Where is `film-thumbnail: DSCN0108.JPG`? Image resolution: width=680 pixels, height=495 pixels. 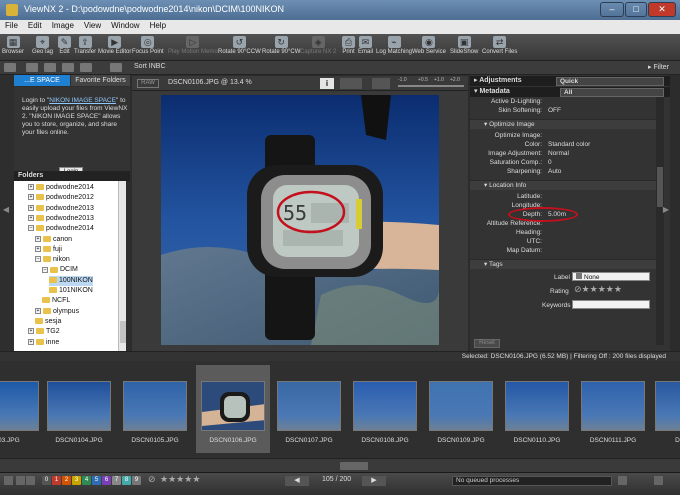
film-thumbnail: DSCN0108.JPG is located at coordinates (385, 409).